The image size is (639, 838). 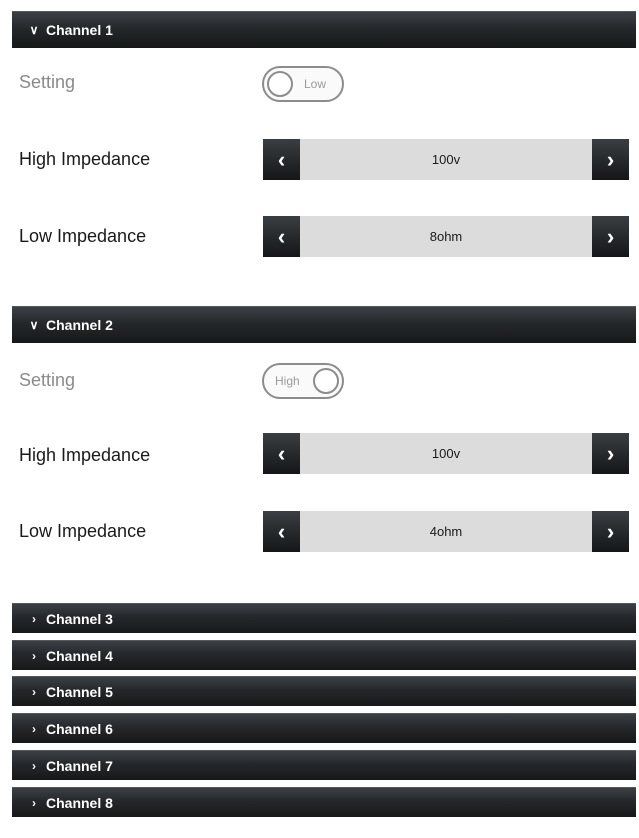 I want to click on channel-title: Channel 3, so click(x=79, y=618).